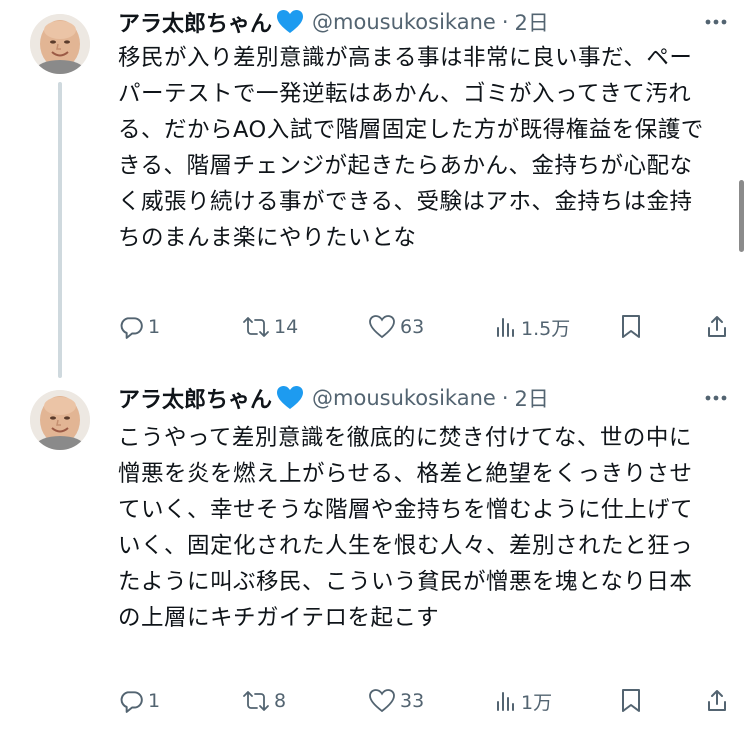  What do you see at coordinates (270, 327) in the screenshot?
I see `repost-button: 14` at bounding box center [270, 327].